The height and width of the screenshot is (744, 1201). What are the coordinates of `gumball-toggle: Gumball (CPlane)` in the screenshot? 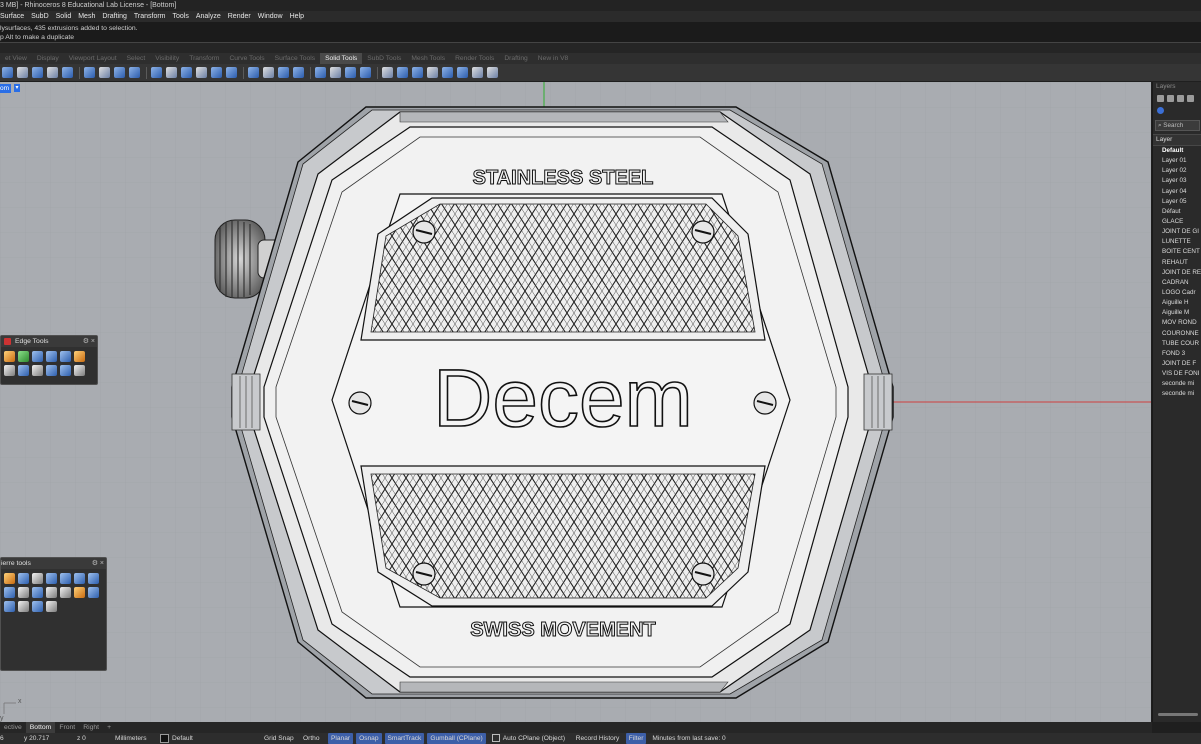 It's located at (456, 738).